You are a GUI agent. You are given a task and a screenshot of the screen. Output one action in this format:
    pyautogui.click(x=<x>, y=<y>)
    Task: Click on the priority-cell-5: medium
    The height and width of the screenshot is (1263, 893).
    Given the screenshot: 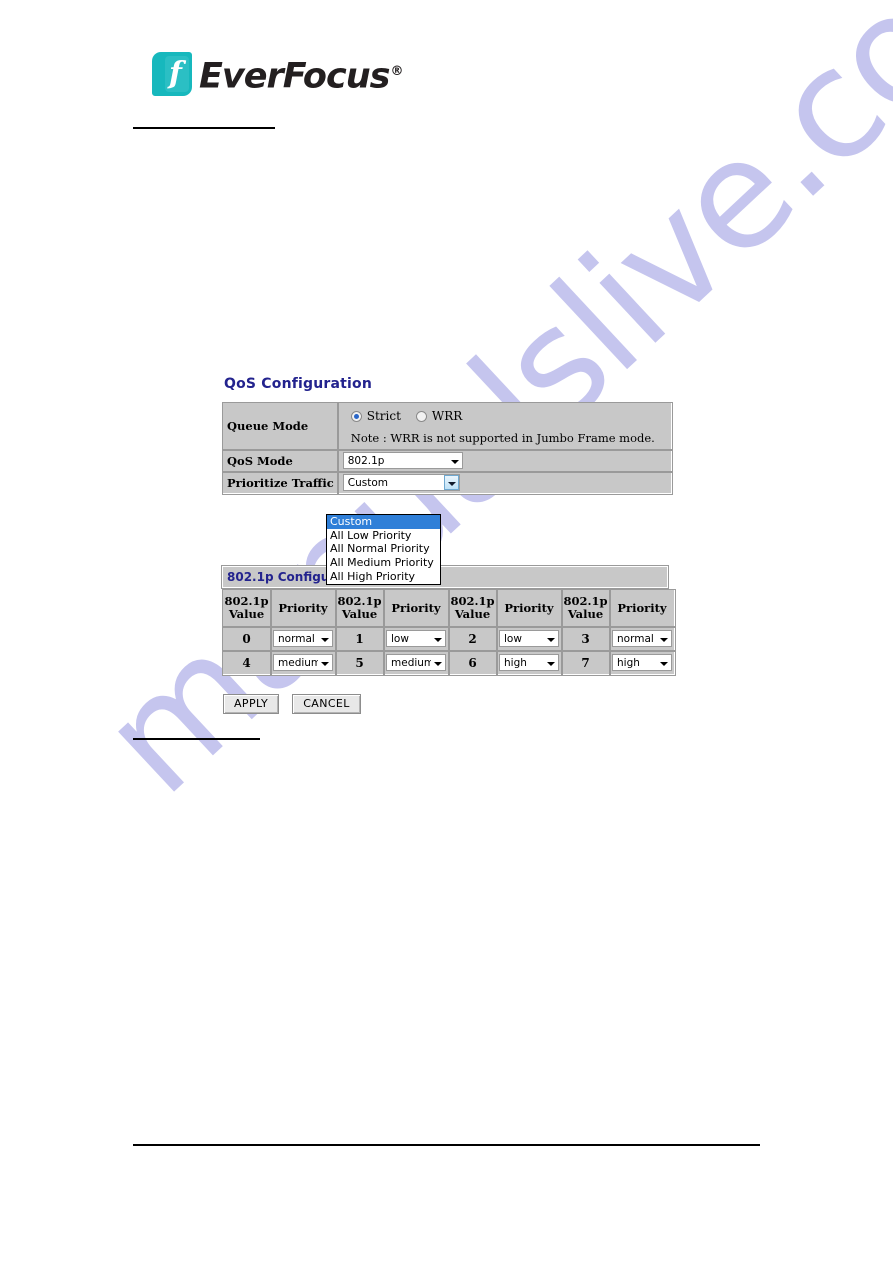 What is the action you would take?
    pyautogui.click(x=416, y=662)
    